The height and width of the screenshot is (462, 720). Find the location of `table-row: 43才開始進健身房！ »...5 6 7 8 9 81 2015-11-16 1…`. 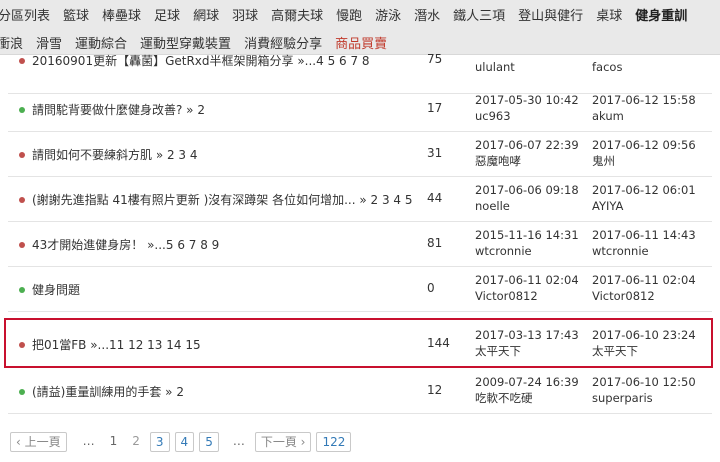

table-row: 43才開始進健身房！ »...5 6 7 8 9 81 2015-11-16 1… is located at coordinates (360, 244).